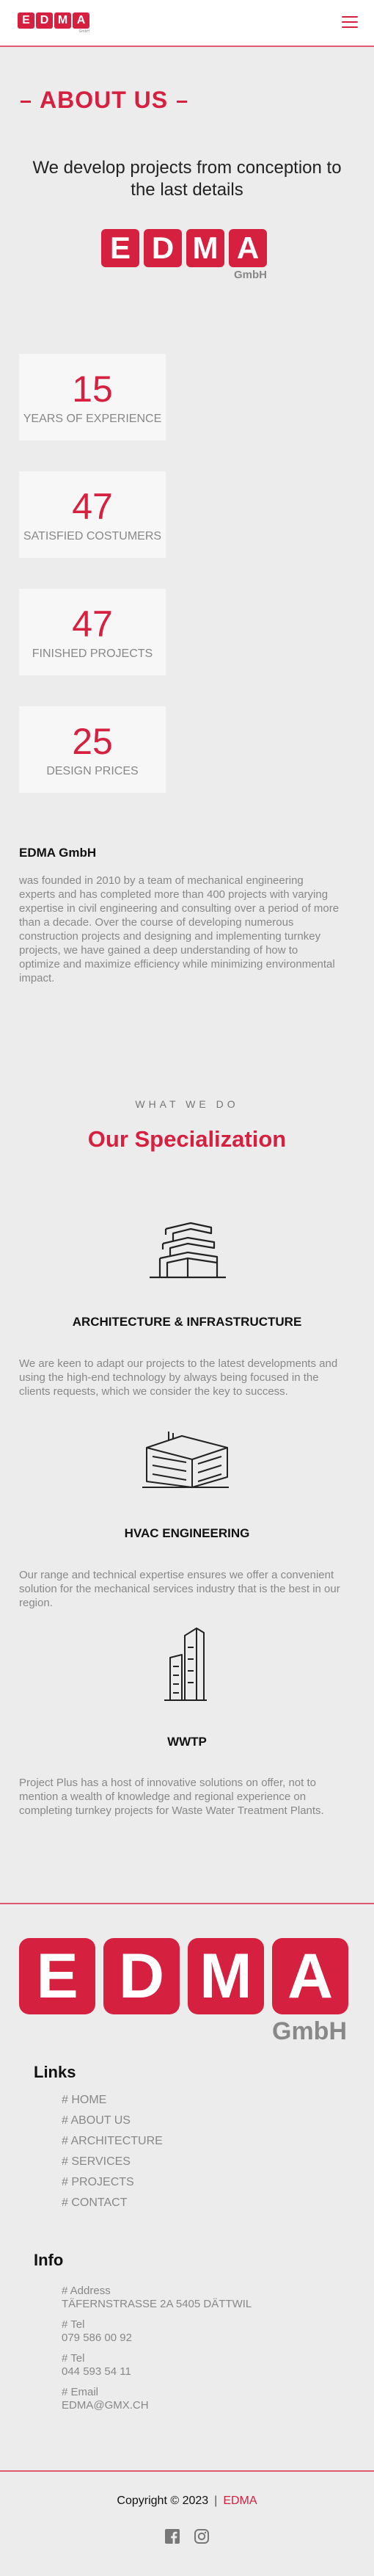 This screenshot has height=2576, width=374. Describe the element at coordinates (187, 1742) in the screenshot. I see `service-title-wwtp: WWTP` at that location.